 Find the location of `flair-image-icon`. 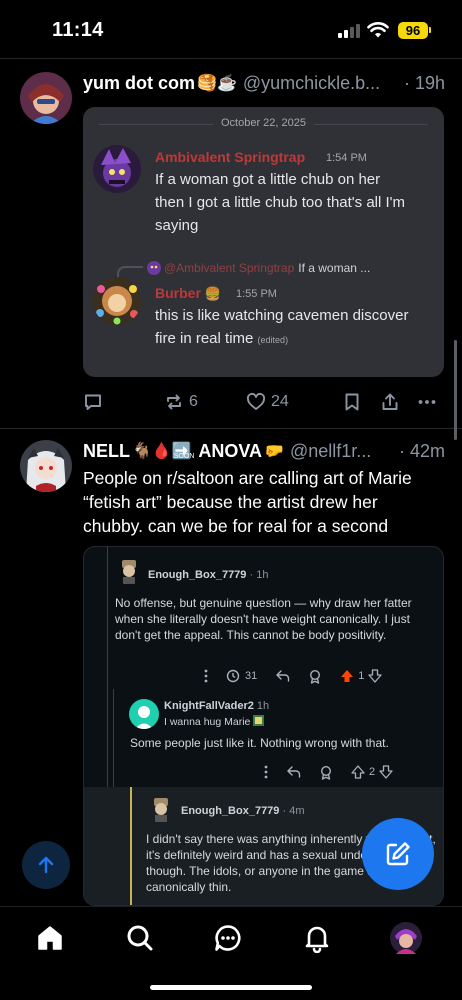

flair-image-icon is located at coordinates (259, 720).